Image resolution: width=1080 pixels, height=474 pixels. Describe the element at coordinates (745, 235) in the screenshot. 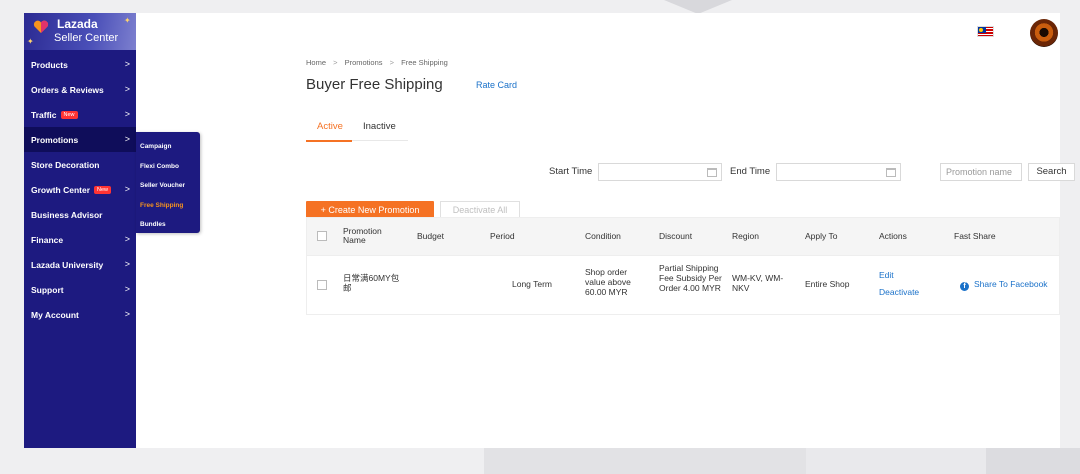

I see `header-region: Region` at that location.